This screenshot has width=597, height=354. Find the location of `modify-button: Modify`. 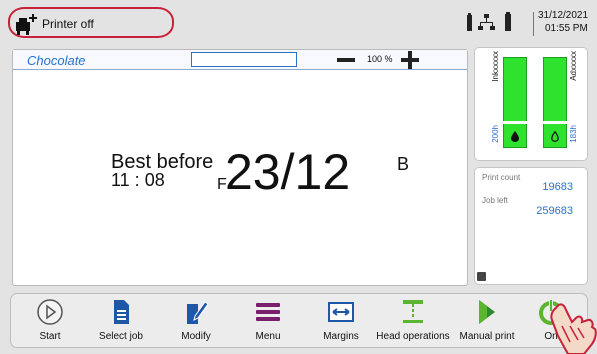

modify-button: Modify is located at coordinates (196, 321).